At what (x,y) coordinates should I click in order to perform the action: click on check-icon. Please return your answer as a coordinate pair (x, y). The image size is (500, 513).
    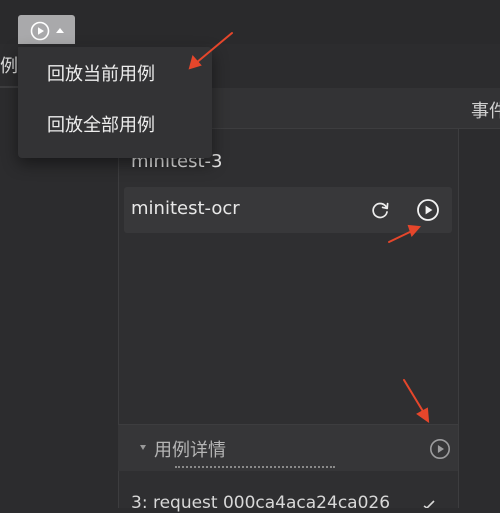
    Looking at the image, I should click on (429, 504).